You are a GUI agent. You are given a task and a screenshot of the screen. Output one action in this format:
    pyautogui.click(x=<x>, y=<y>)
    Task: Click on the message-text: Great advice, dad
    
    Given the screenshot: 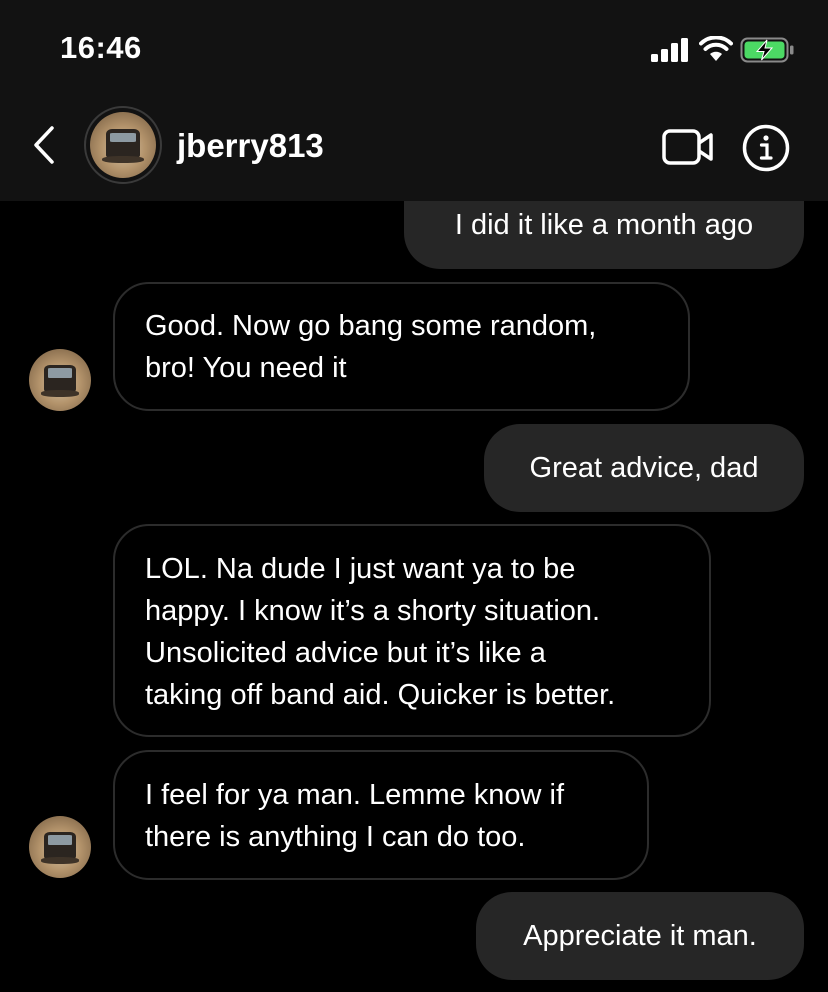 What is the action you would take?
    pyautogui.click(x=644, y=468)
    